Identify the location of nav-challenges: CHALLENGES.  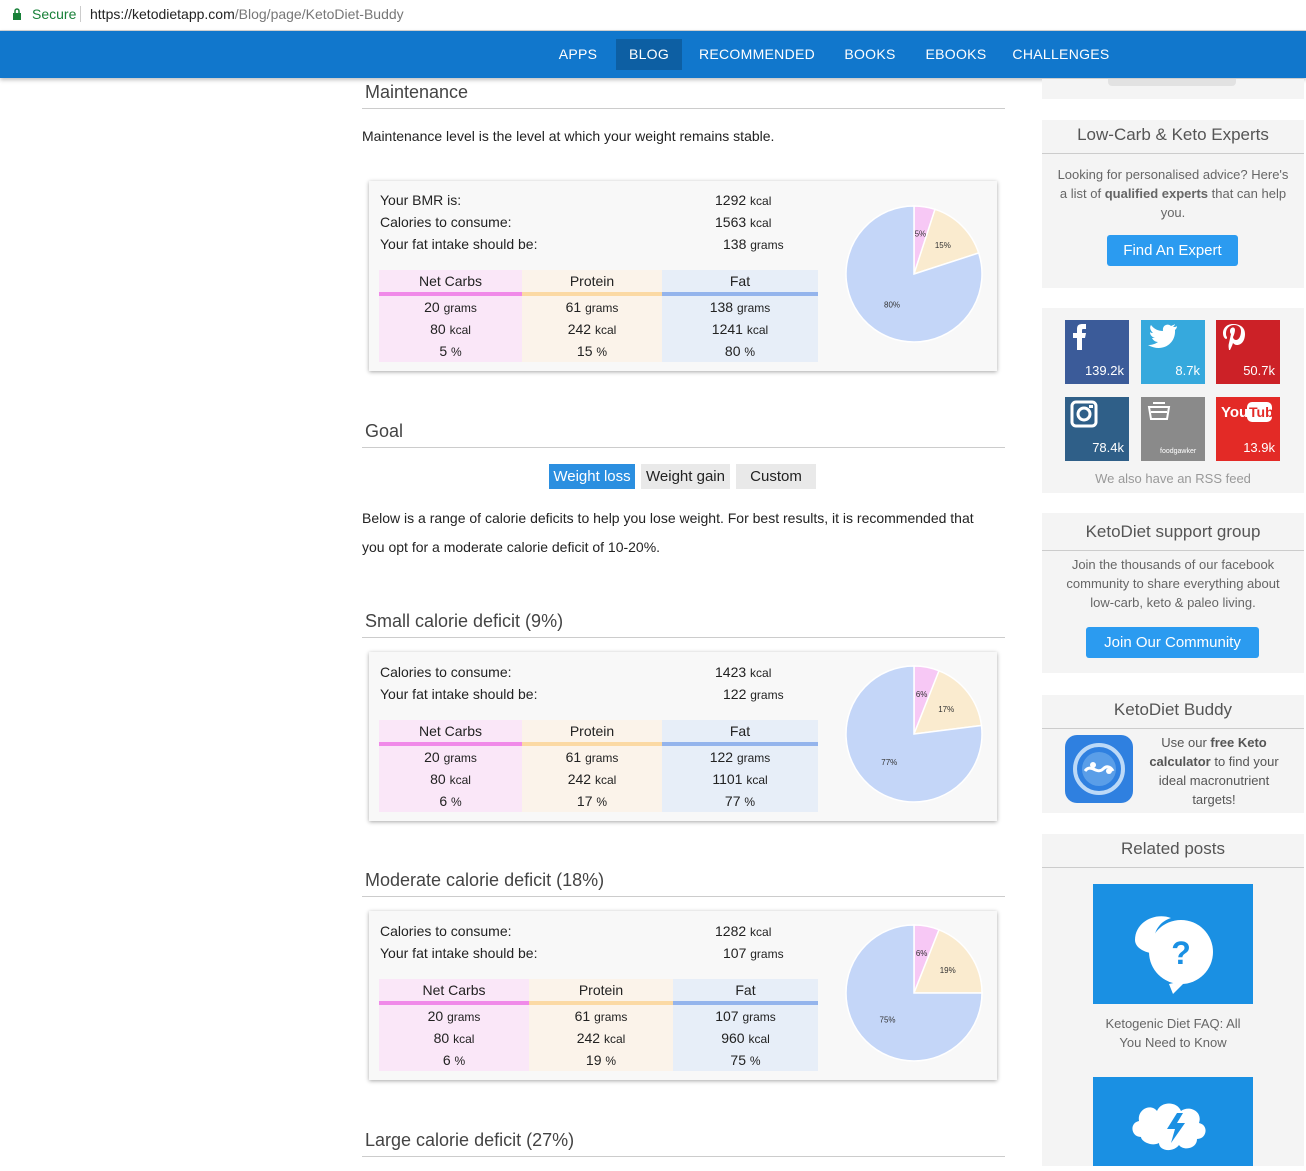
(1061, 54).